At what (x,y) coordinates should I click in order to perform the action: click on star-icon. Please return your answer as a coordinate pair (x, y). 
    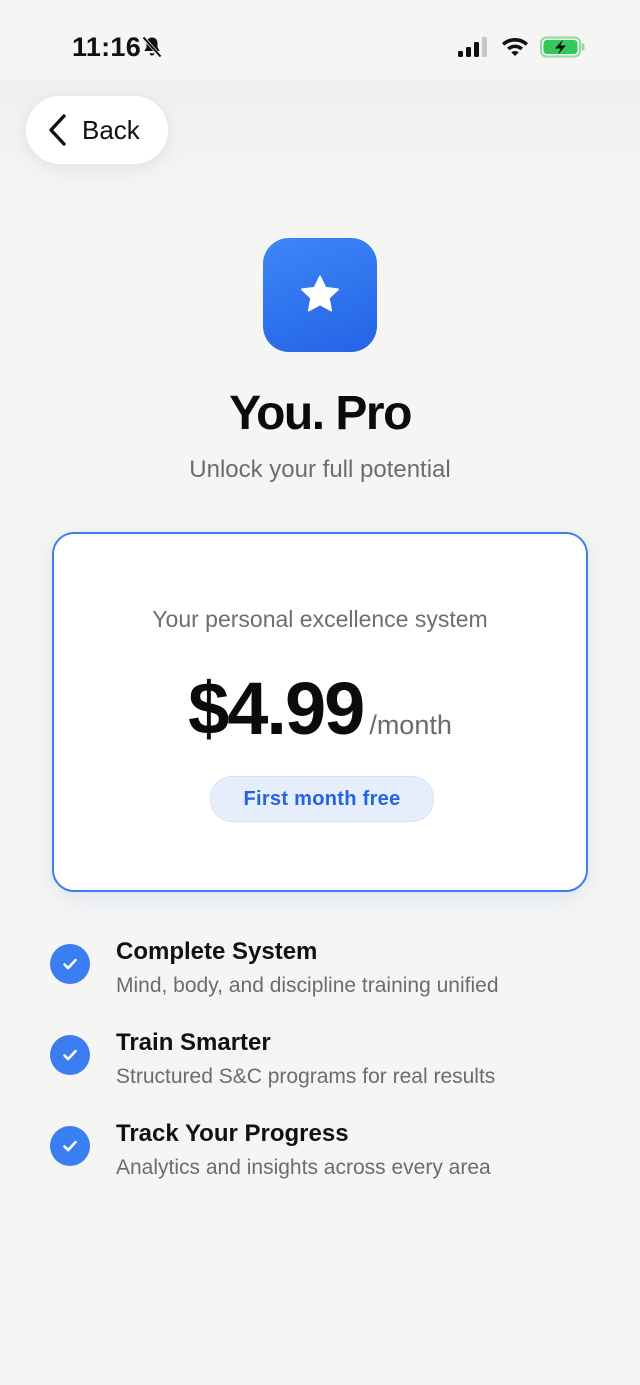
    Looking at the image, I should click on (320, 293).